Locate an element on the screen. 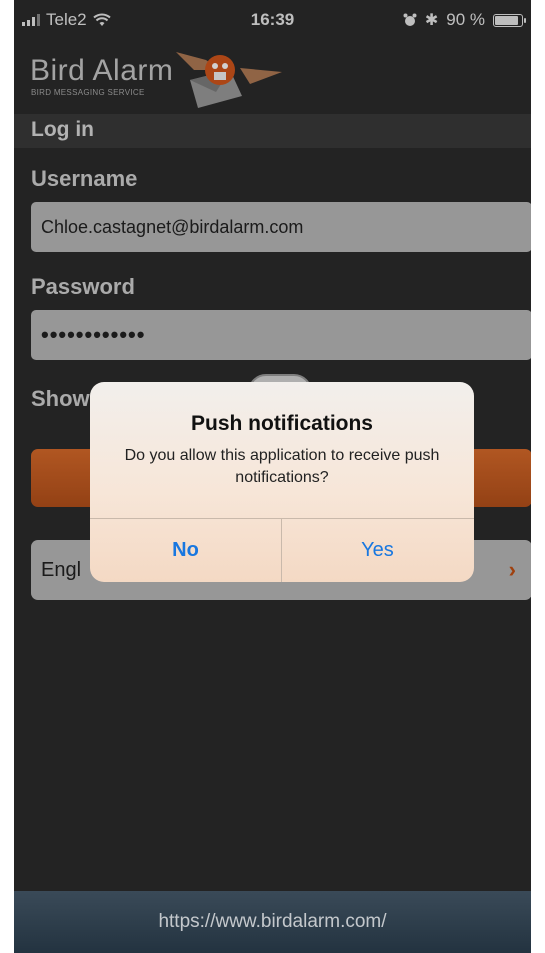  alert-yes-button: Yes is located at coordinates (377, 550).